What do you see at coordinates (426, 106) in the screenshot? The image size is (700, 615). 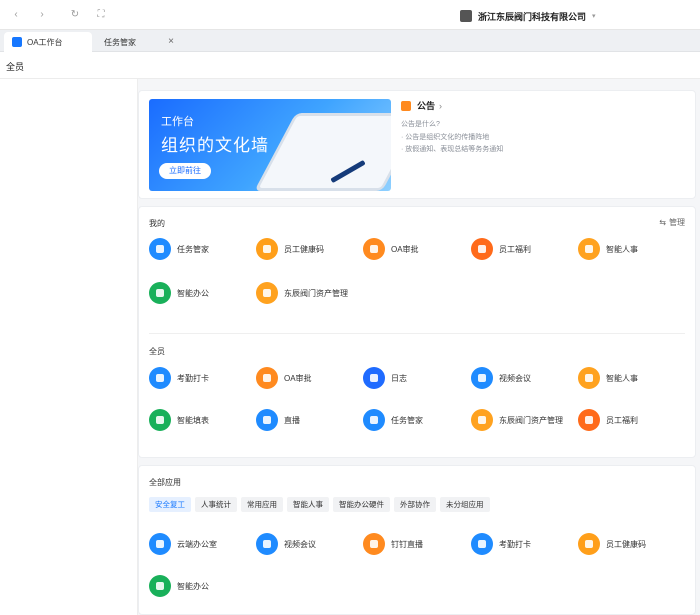 I see `notice-title: 公告` at bounding box center [426, 106].